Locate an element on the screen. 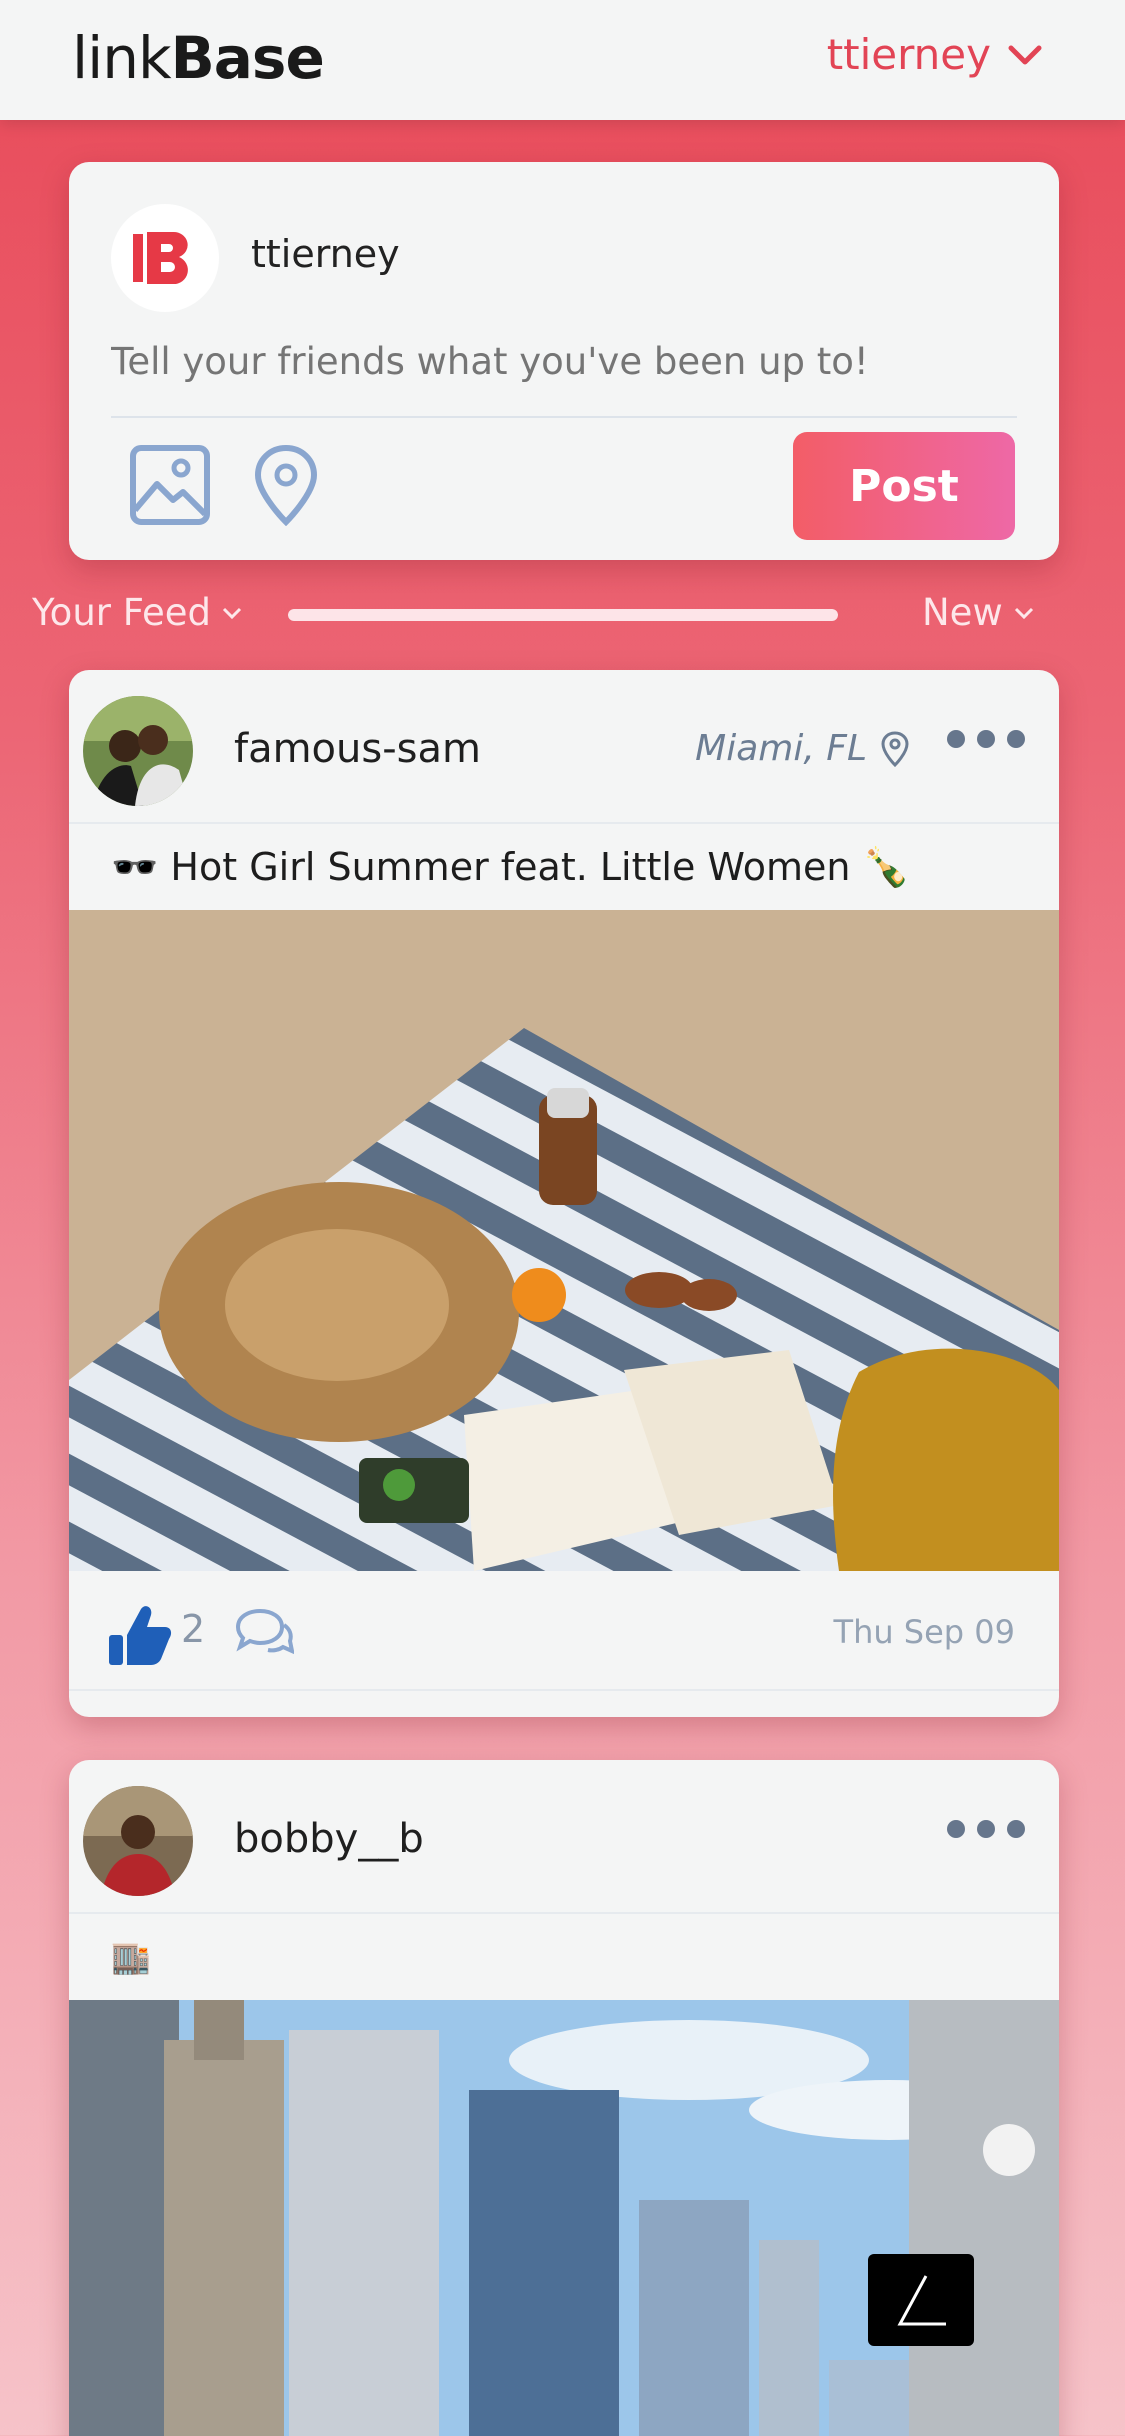 The height and width of the screenshot is (2436, 1125). app-logo: linkBase is located at coordinates (198, 58).